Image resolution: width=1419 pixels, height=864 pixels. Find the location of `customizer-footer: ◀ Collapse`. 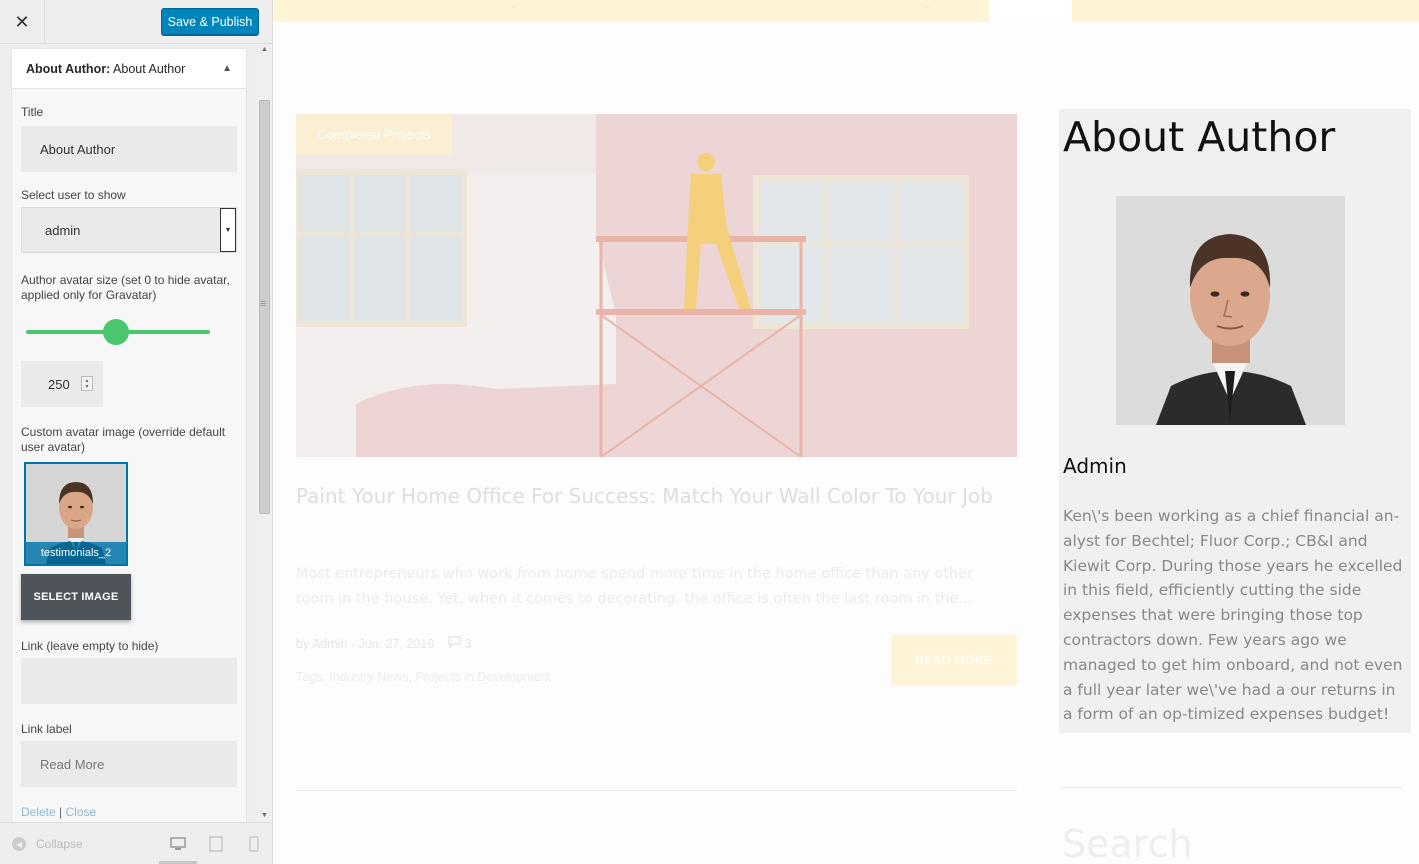

customizer-footer: ◀ Collapse is located at coordinates (136, 843).